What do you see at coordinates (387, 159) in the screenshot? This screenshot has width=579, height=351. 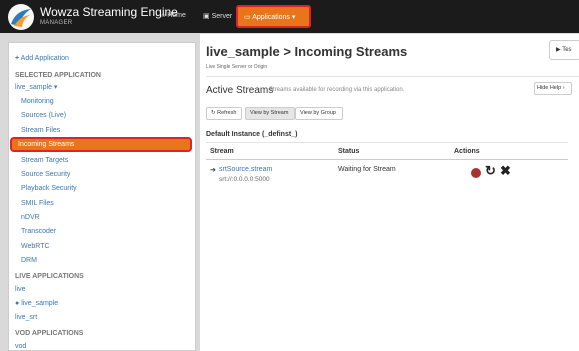 I see `header-divider` at bounding box center [387, 159].